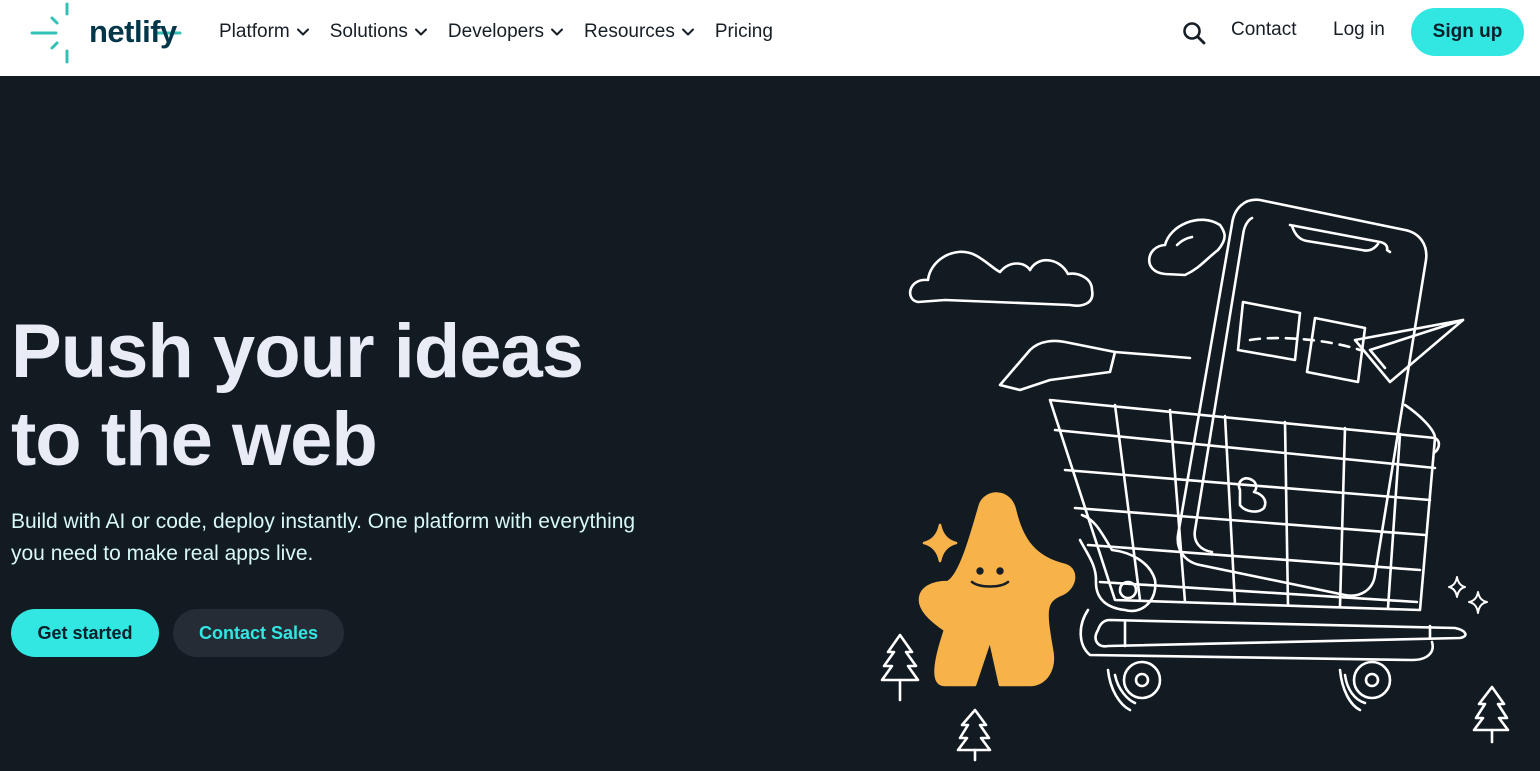 Image resolution: width=1540 pixels, height=771 pixels. What do you see at coordinates (1263, 30) in the screenshot?
I see `contact-link: Contact` at bounding box center [1263, 30].